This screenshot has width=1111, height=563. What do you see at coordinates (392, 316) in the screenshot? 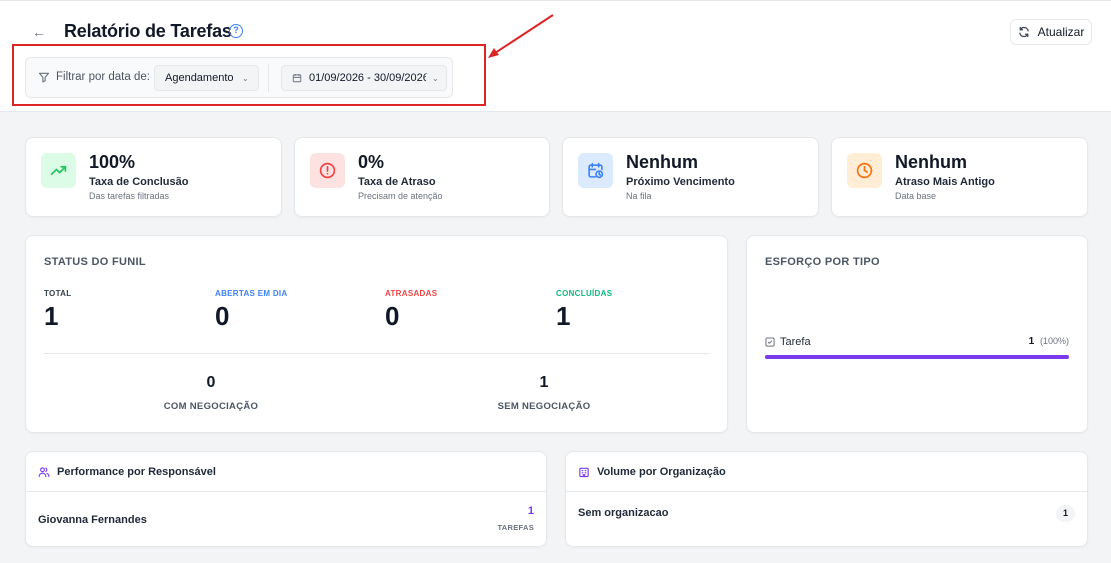
I see `stat-value-overdue: 0` at bounding box center [392, 316].